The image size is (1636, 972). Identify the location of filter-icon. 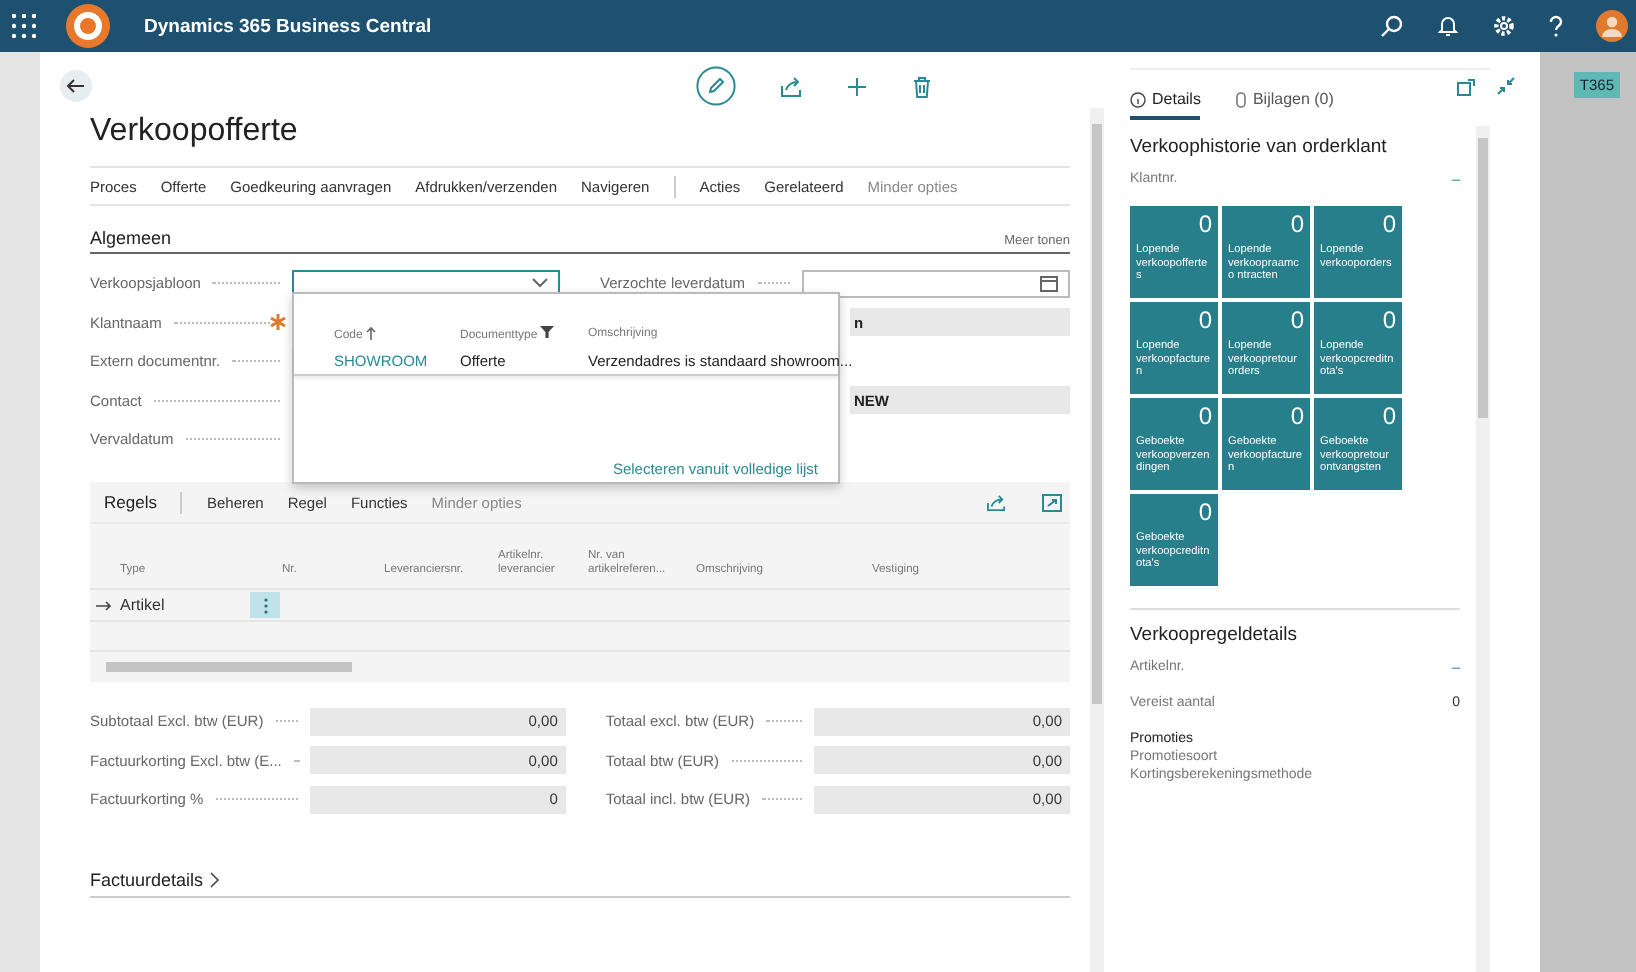
(547, 332).